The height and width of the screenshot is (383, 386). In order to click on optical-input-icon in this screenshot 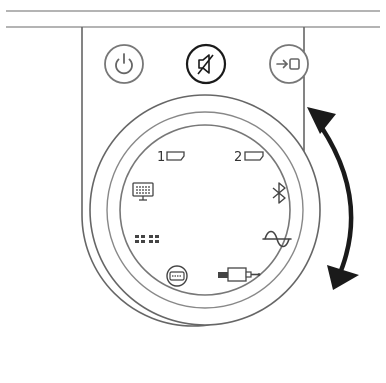, I will do `click(177, 276)`.